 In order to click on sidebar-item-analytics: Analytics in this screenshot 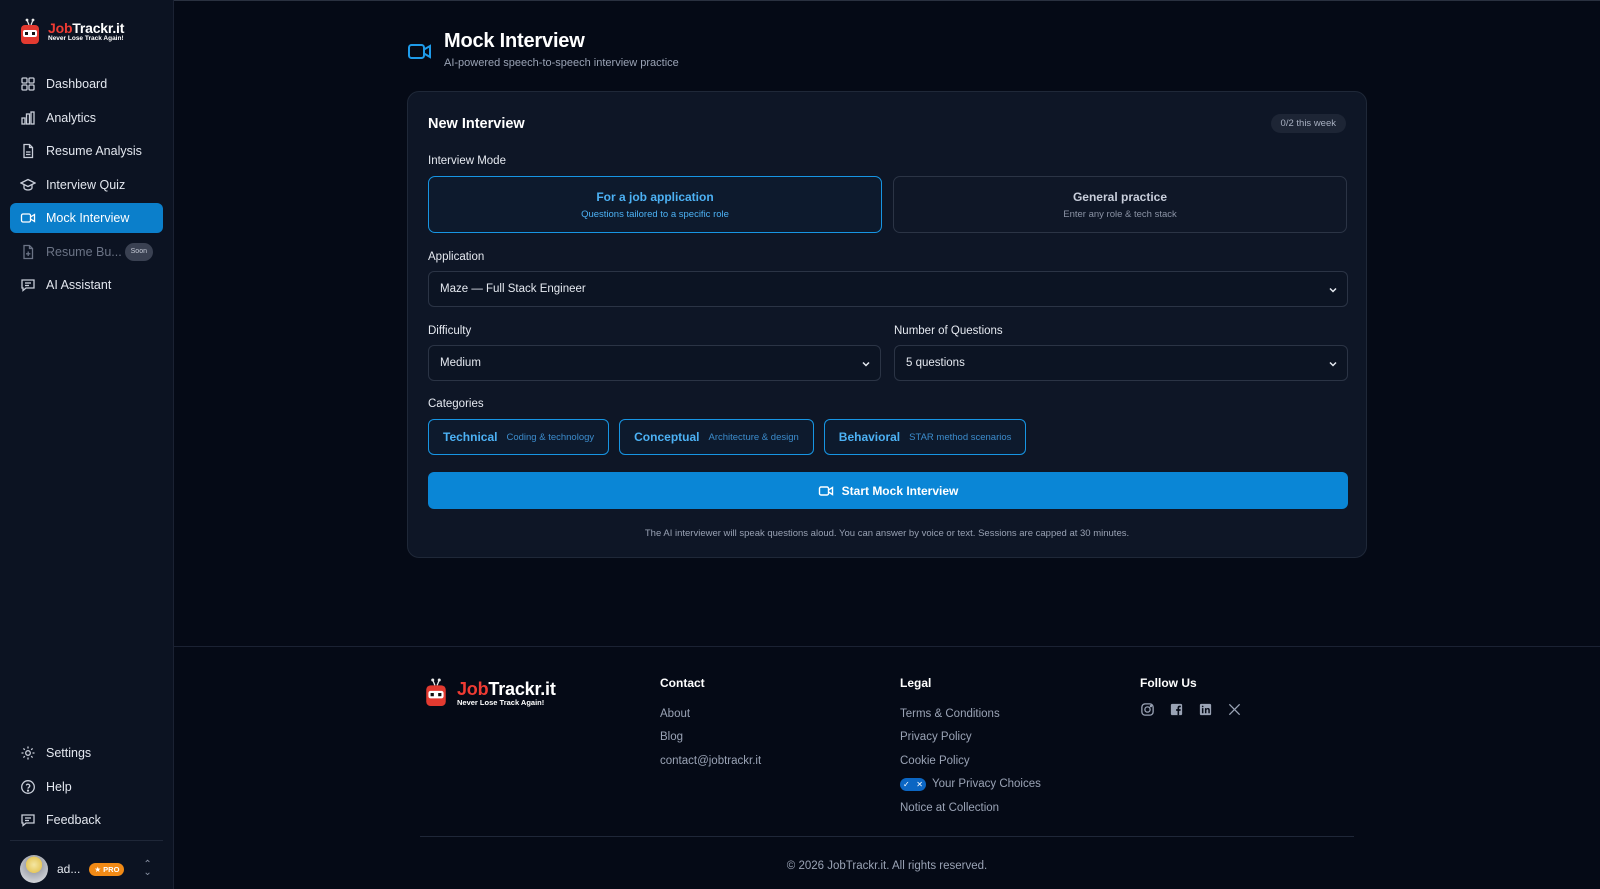, I will do `click(86, 118)`.